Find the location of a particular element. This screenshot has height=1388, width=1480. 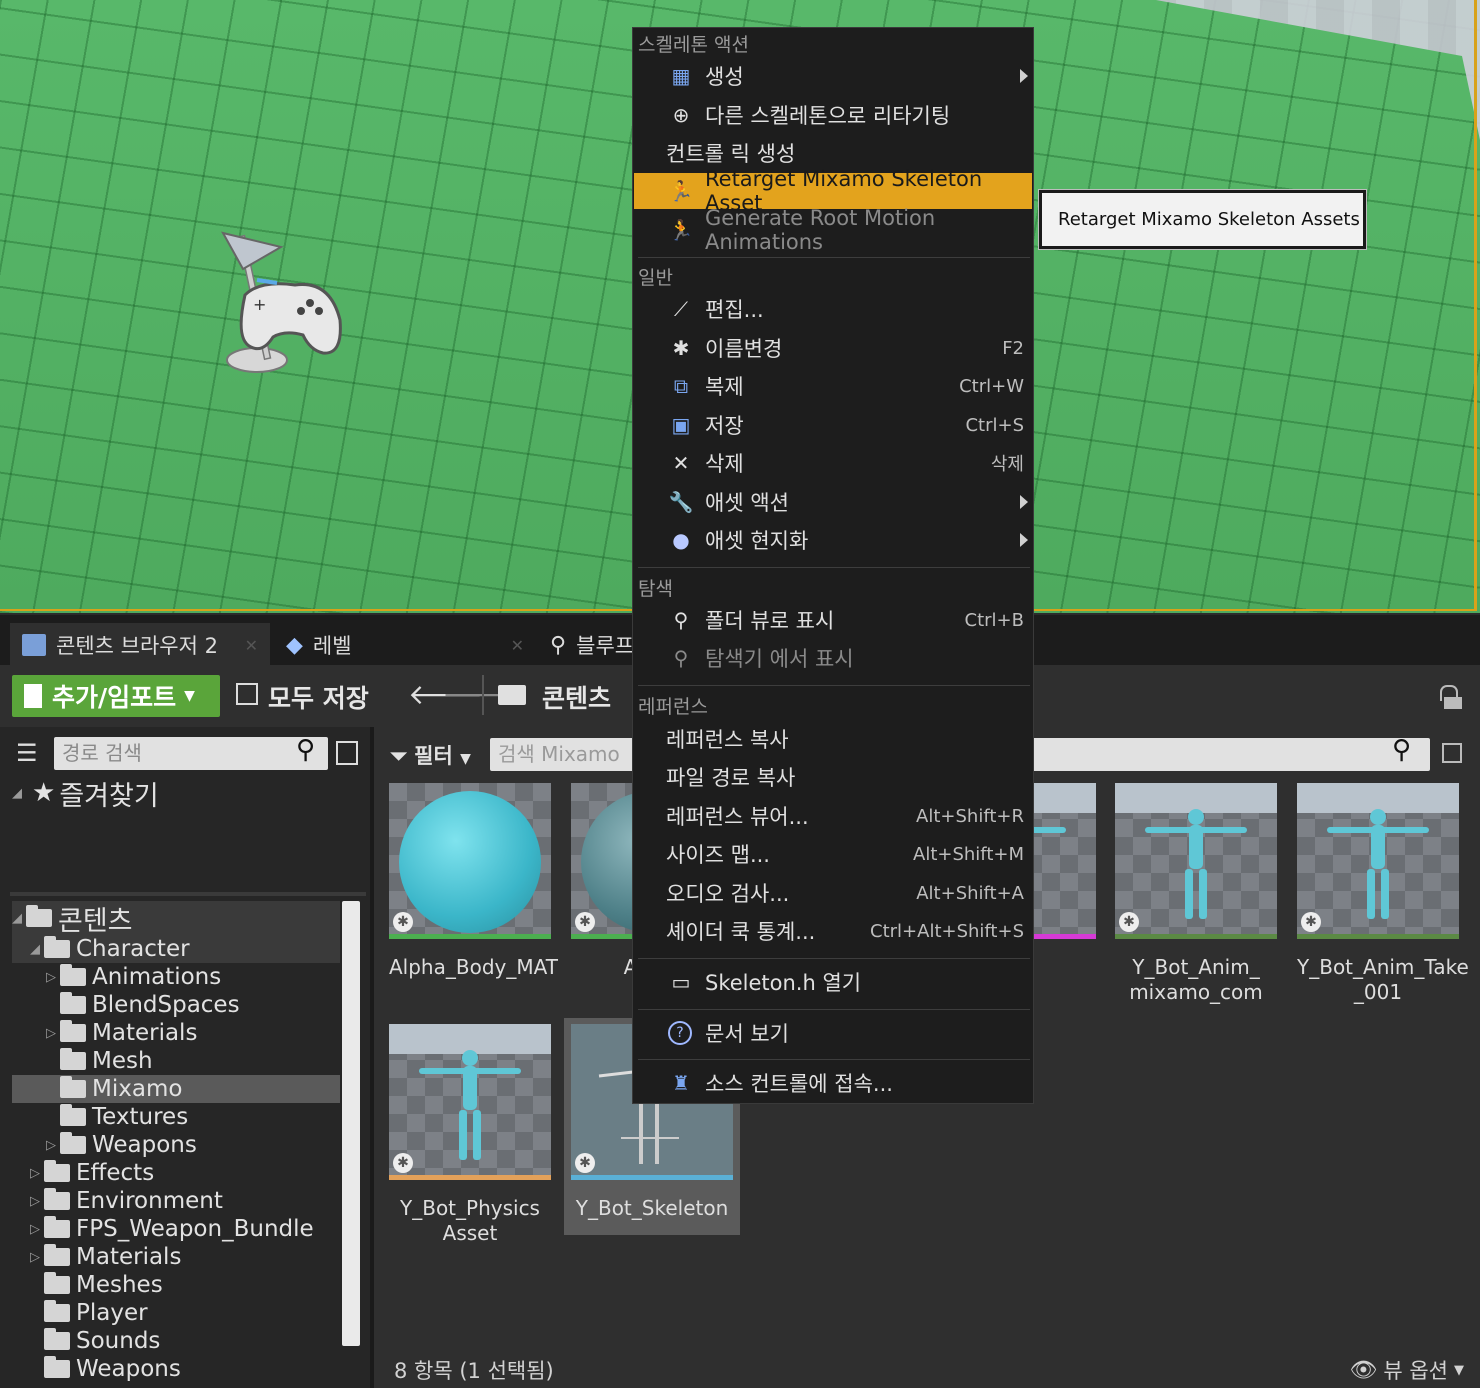

menu-item: ⚲ 폴더 뷰로 표시 Ctrl+B is located at coordinates (833, 620).